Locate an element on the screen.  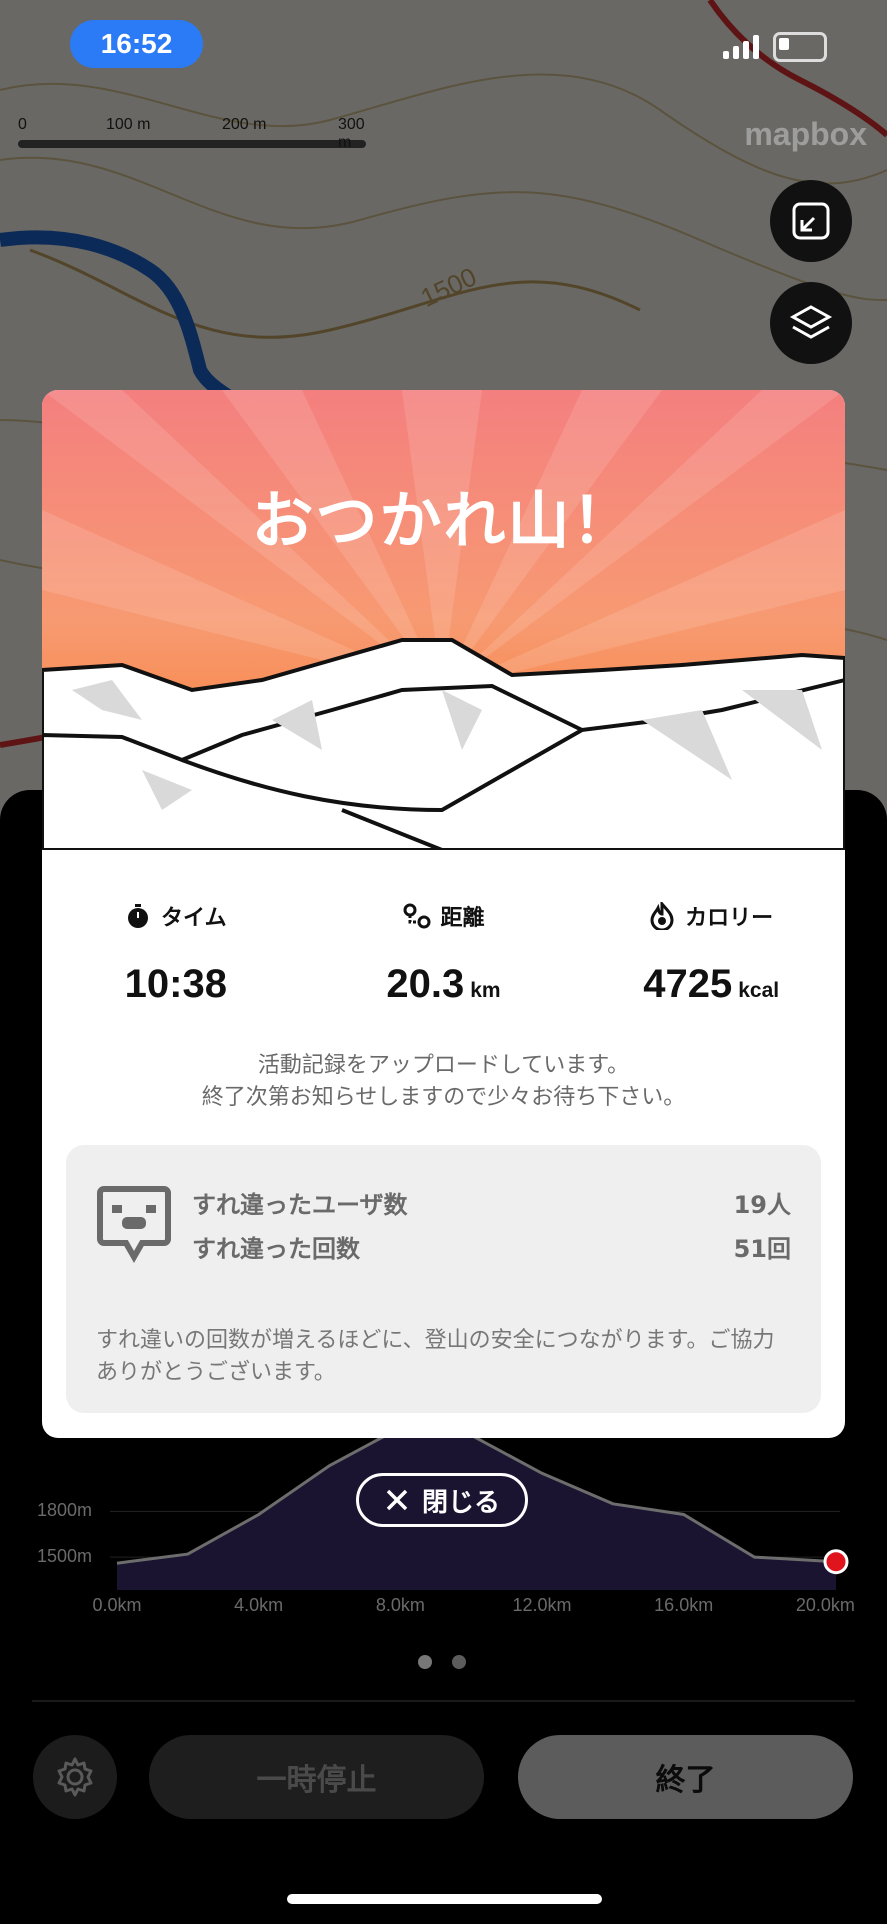
stat-unit: km is located at coordinates (485, 990).